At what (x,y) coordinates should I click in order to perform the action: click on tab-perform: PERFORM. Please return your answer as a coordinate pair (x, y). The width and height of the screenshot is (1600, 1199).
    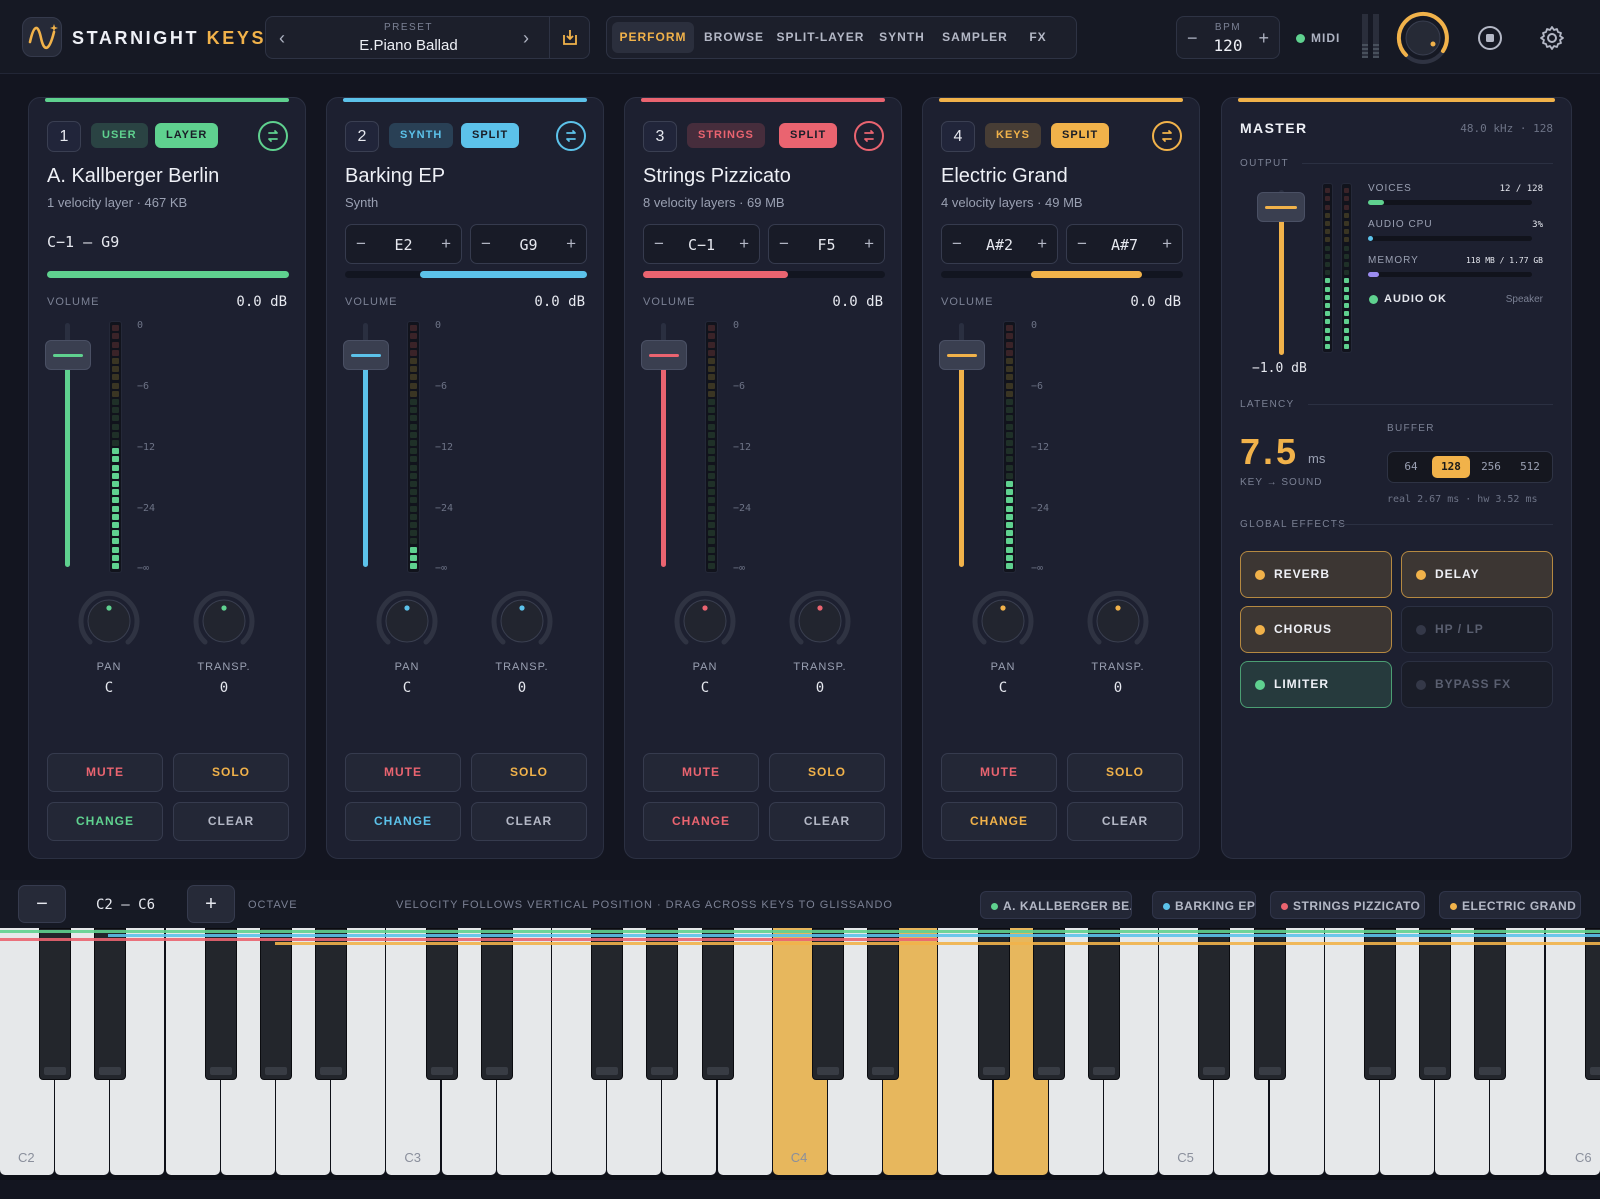
    Looking at the image, I should click on (653, 37).